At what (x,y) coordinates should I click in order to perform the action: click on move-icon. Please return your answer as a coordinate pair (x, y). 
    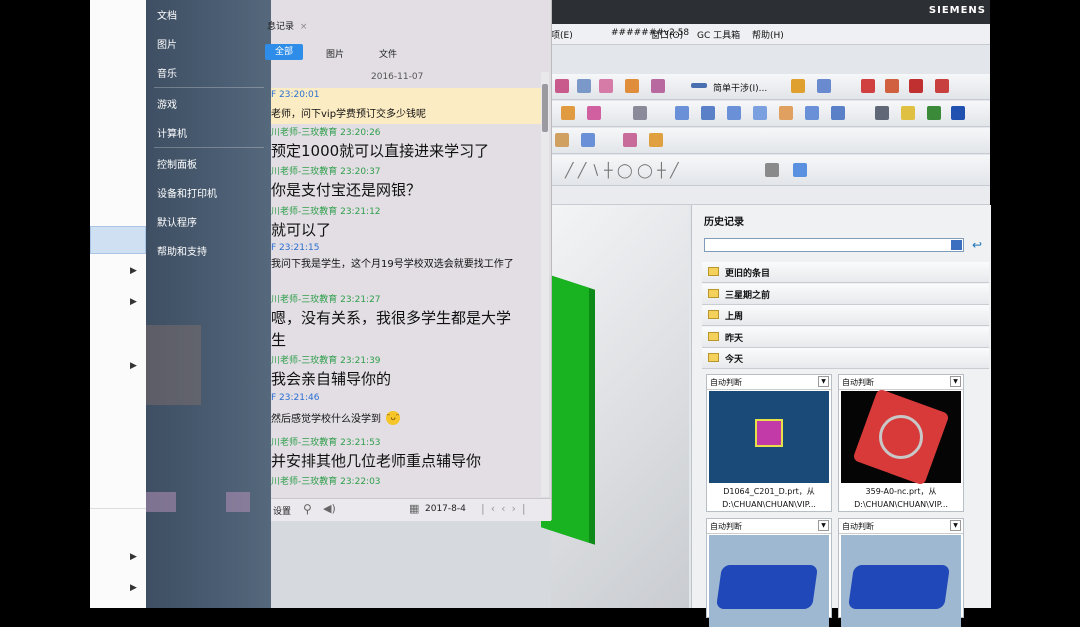
    Looking at the image, I should click on (640, 113).